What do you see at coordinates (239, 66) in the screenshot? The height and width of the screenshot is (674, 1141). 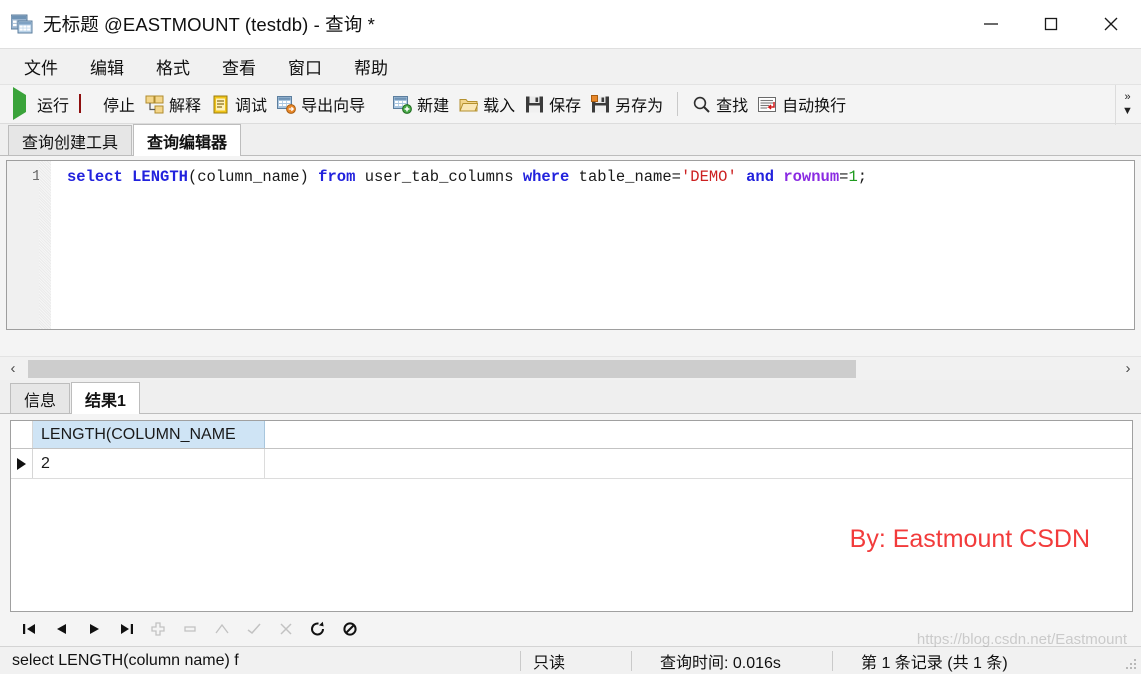 I see `menu-item-view: 查看` at bounding box center [239, 66].